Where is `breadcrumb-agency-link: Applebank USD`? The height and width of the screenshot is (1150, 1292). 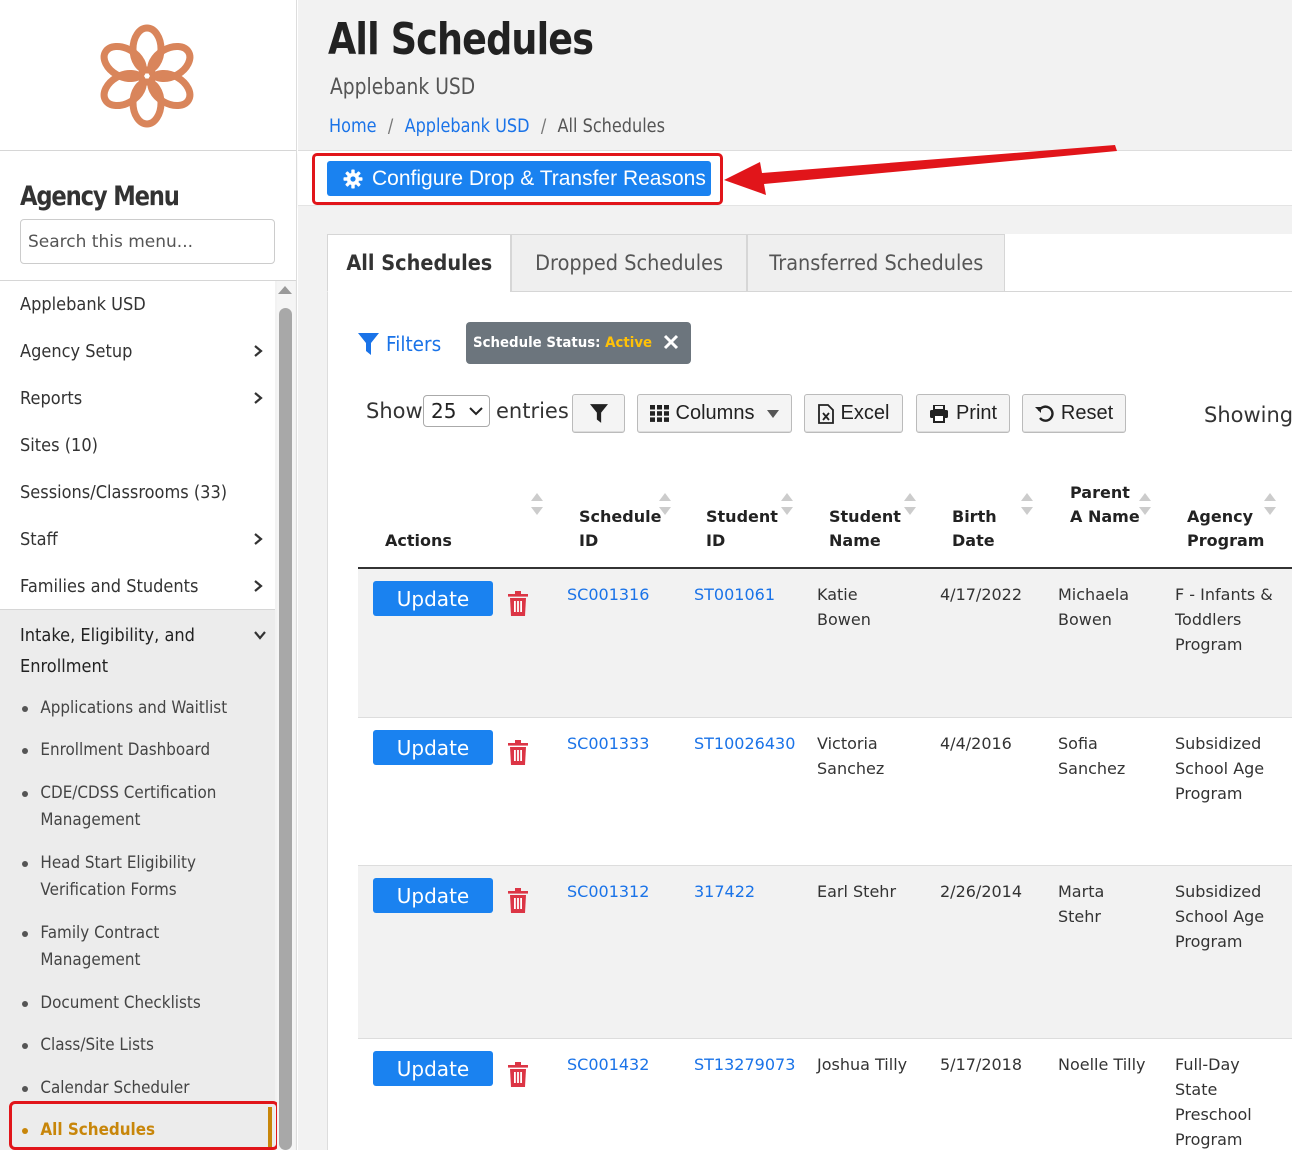 breadcrumb-agency-link: Applebank USD is located at coordinates (467, 126).